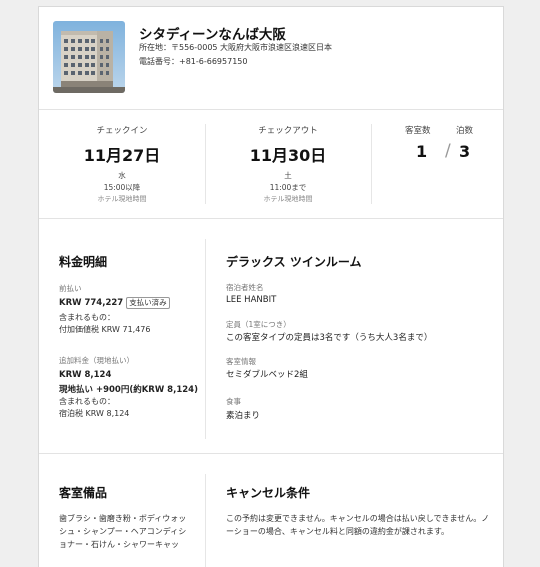  I want to click on capacity-label: 定員（1室につき）, so click(258, 324).